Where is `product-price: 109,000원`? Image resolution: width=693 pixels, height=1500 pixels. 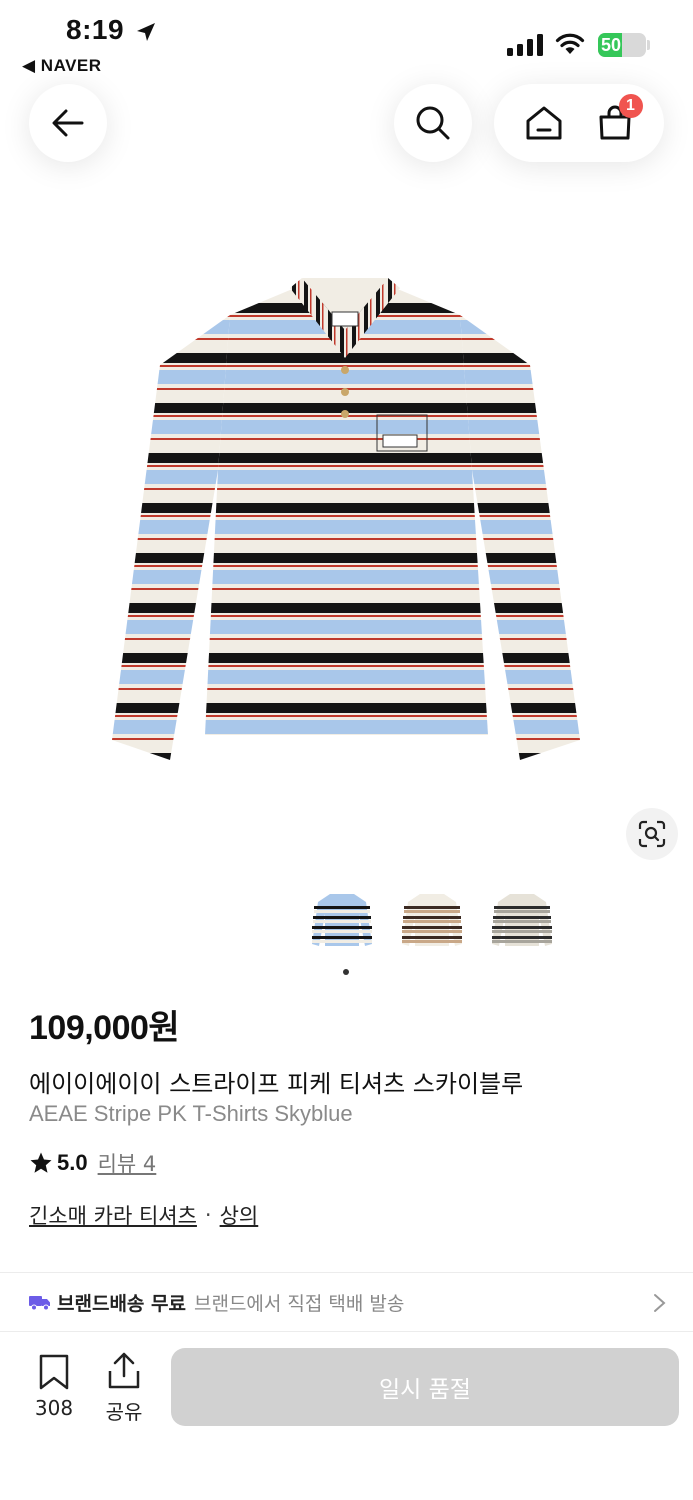
product-price: 109,000원 is located at coordinates (104, 1028).